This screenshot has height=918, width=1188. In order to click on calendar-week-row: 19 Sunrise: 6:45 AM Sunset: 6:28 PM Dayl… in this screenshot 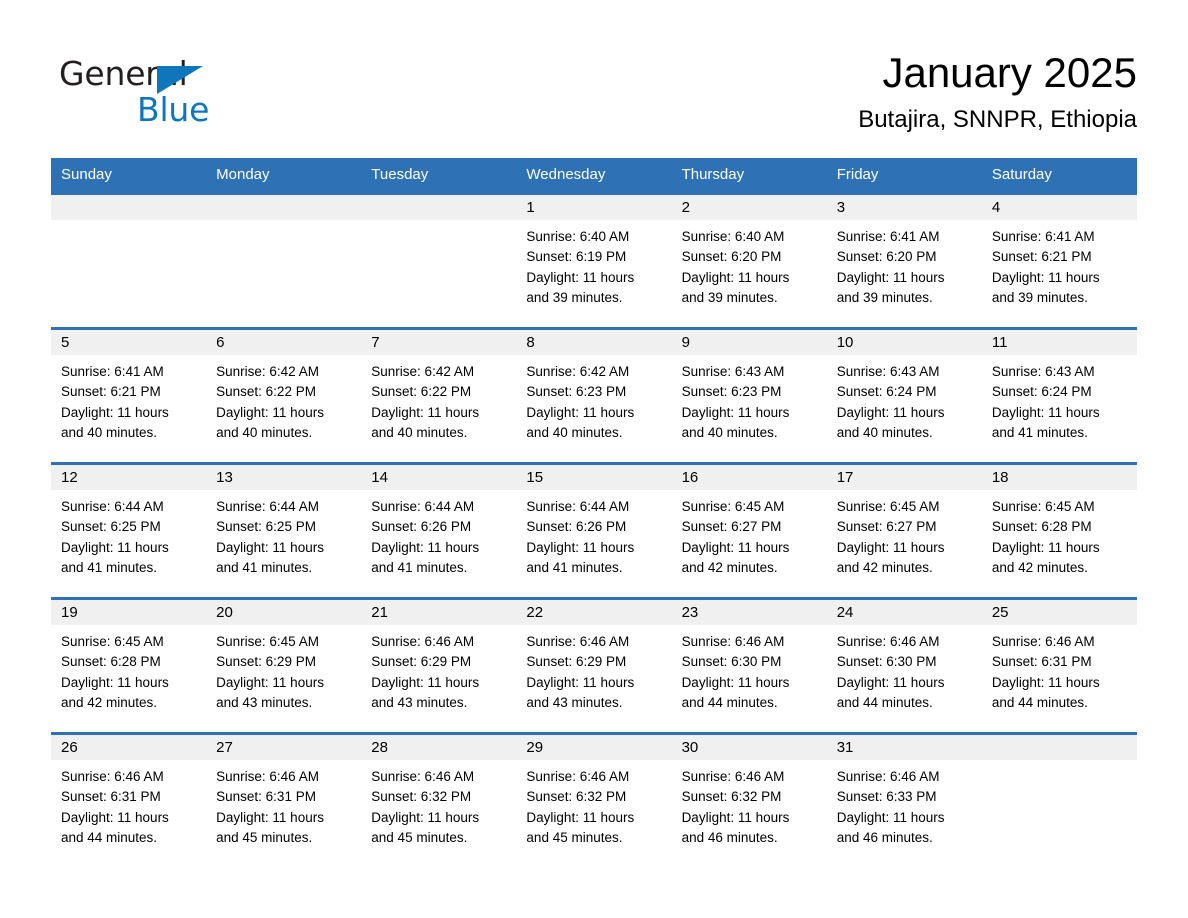, I will do `click(594, 664)`.